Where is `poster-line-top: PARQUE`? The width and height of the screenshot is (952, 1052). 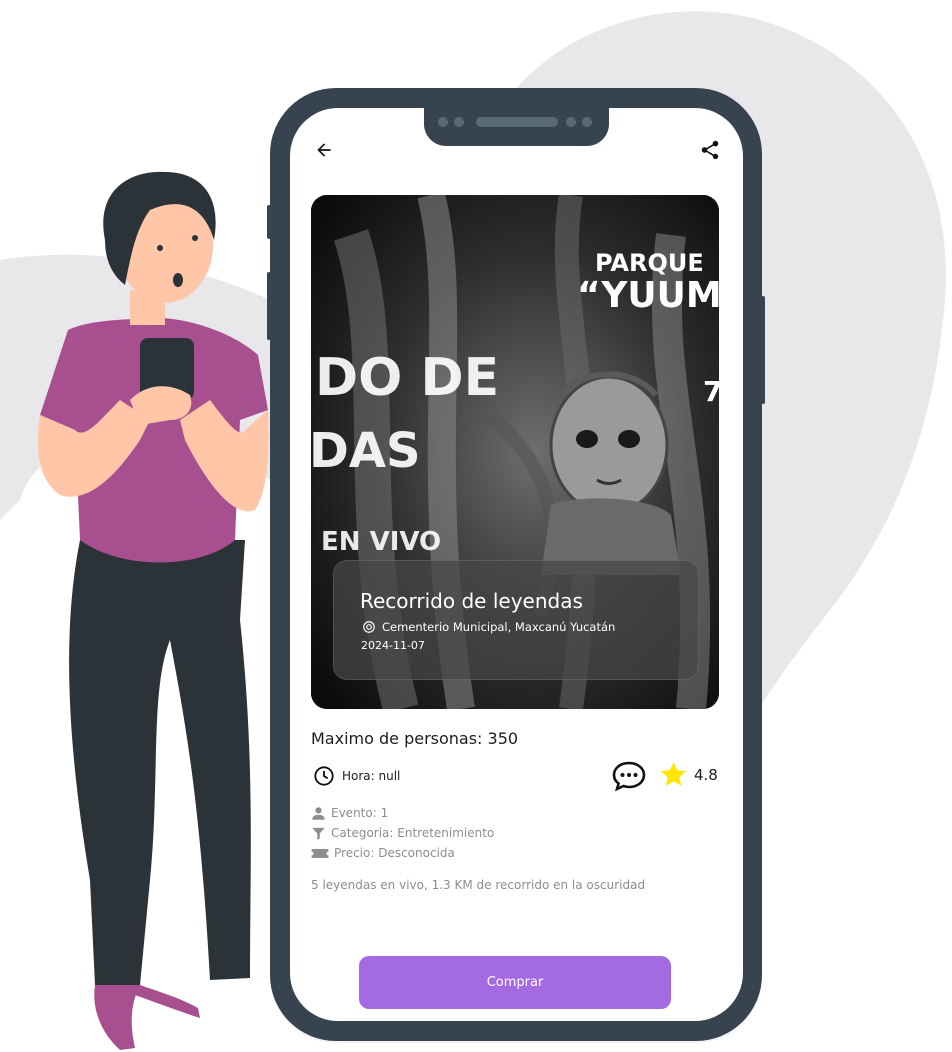 poster-line-top: PARQUE is located at coordinates (649, 263).